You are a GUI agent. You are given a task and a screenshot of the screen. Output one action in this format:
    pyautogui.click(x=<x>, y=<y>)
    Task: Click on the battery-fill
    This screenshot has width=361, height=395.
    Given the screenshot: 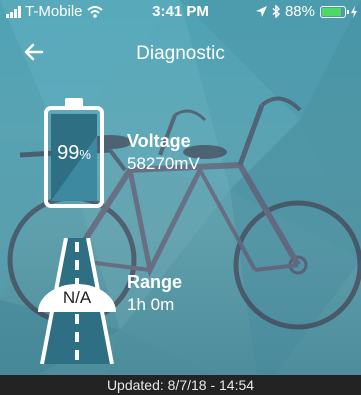 What is the action you would take?
    pyautogui.click(x=331, y=11)
    